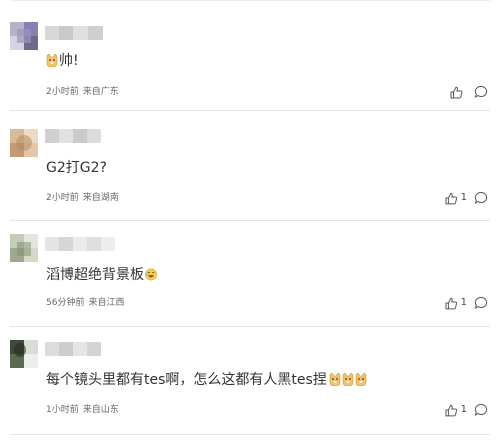 The width and height of the screenshot is (500, 440). I want to click on divider, so click(250, 434).